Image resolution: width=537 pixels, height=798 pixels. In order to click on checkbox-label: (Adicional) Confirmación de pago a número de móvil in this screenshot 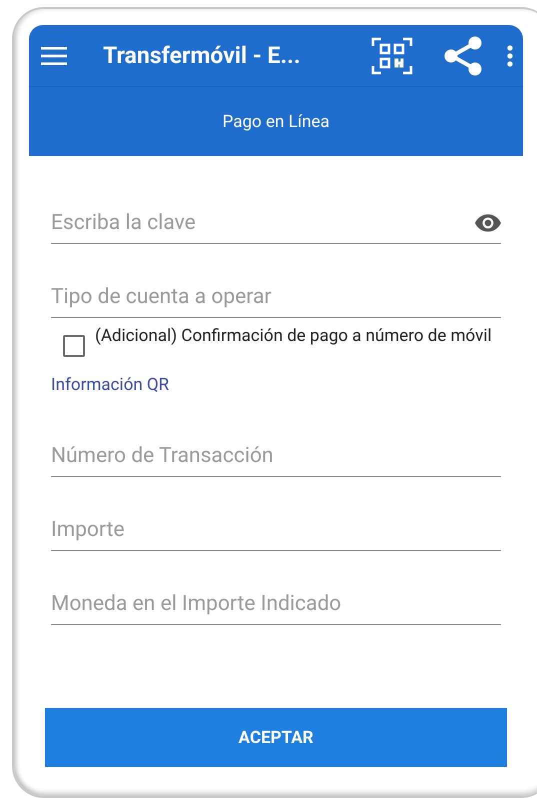, I will do `click(293, 336)`.